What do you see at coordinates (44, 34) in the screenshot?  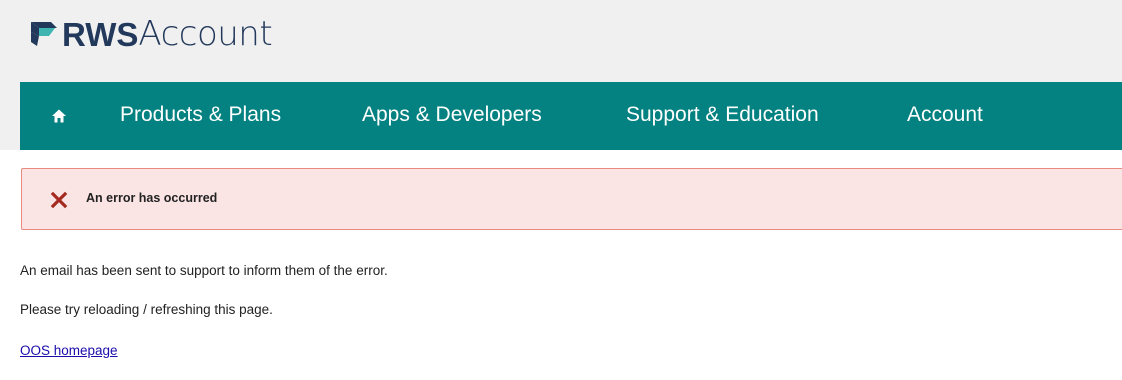 I see `rws-logo-icon` at bounding box center [44, 34].